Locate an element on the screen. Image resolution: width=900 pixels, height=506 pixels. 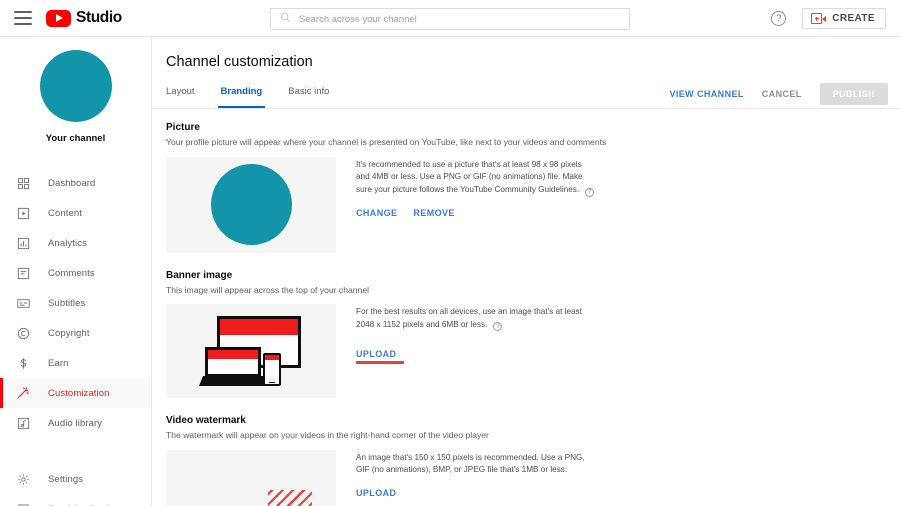
gear-icon is located at coordinates (23, 479).